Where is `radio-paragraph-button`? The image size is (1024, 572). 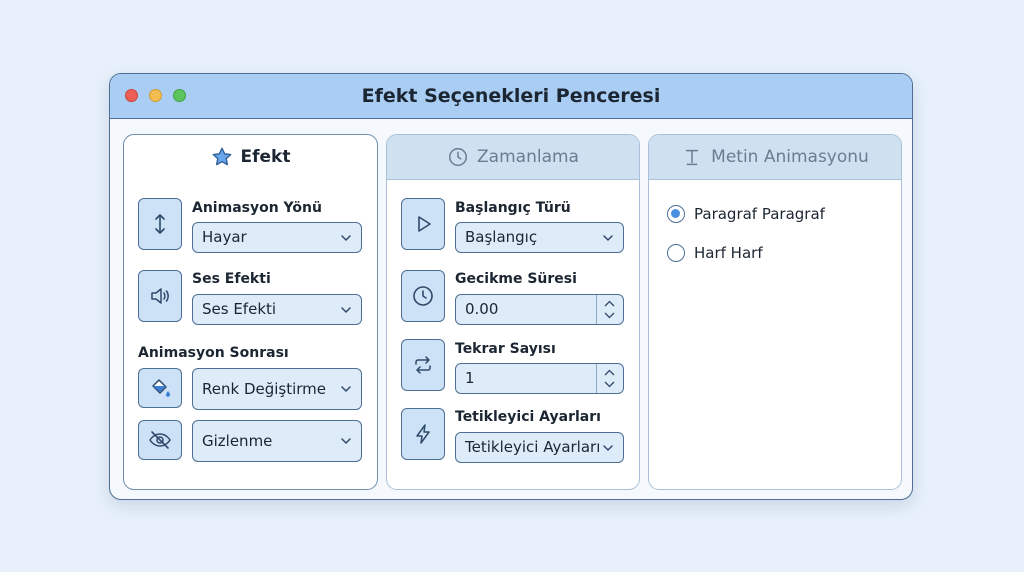
radio-paragraph-button is located at coordinates (676, 214).